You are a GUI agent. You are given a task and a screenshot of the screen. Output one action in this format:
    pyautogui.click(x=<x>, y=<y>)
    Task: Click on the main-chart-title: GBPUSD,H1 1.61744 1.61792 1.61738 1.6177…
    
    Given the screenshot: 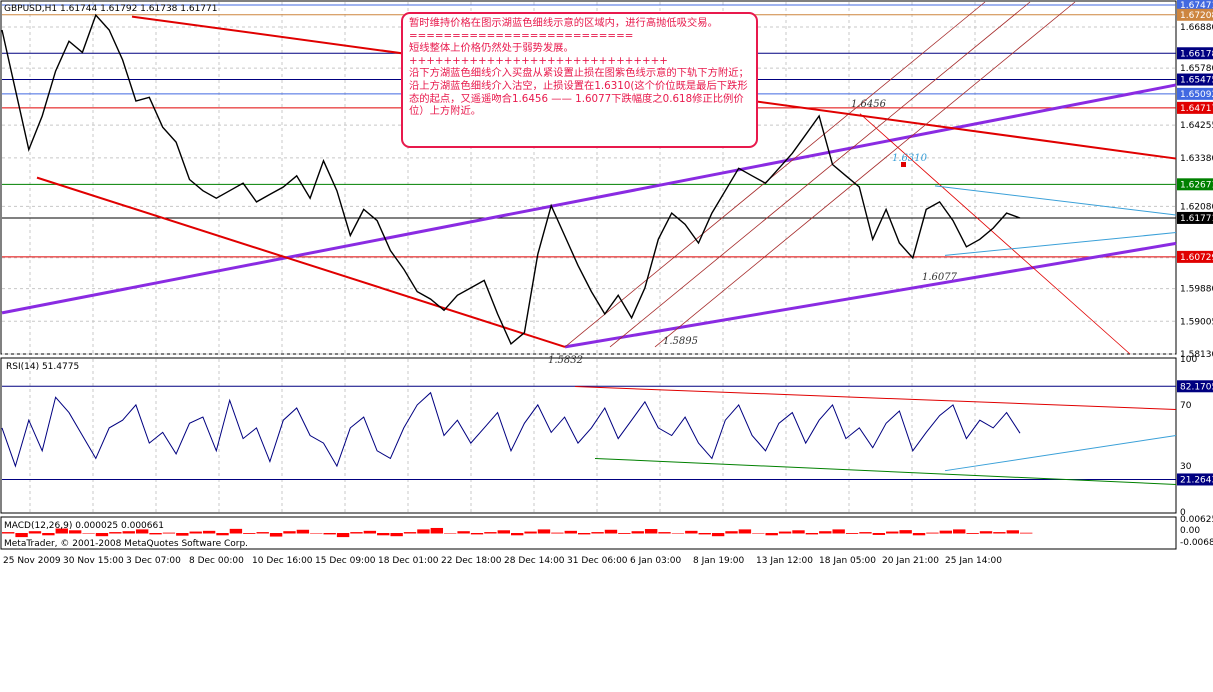 What is the action you would take?
    pyautogui.click(x=110, y=9)
    